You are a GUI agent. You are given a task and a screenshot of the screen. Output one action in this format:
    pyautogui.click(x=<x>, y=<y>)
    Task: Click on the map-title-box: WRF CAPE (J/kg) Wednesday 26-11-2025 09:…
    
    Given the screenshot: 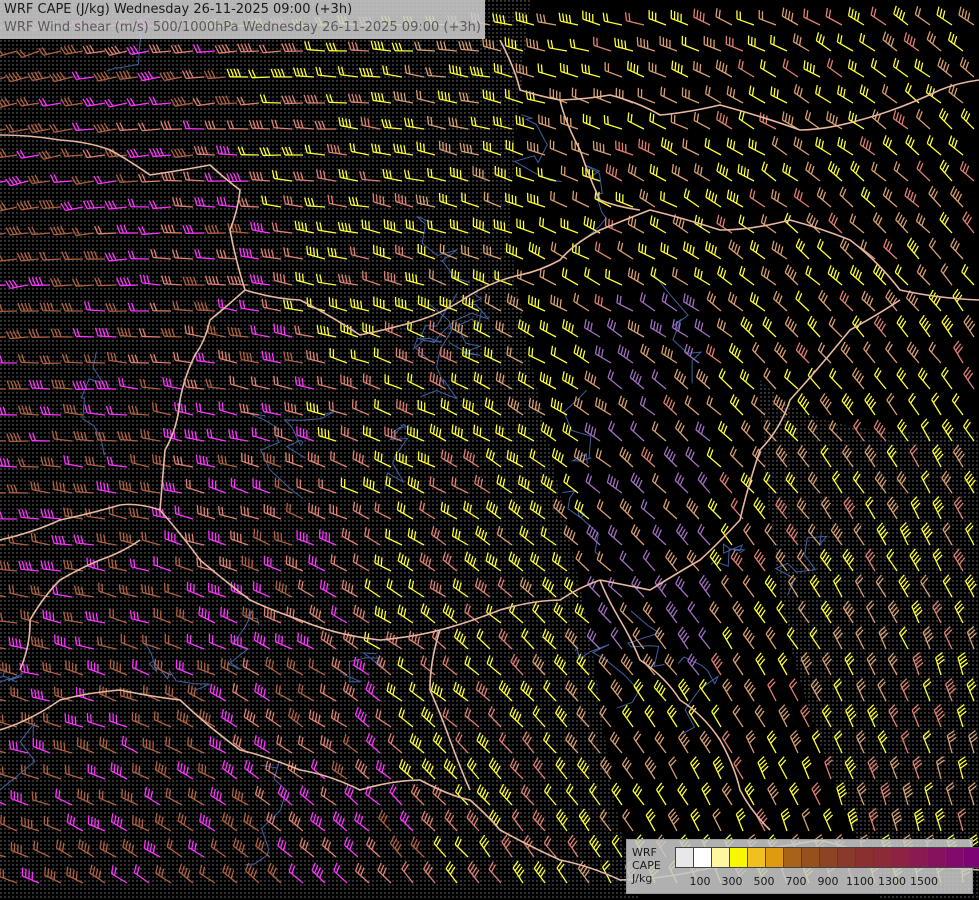 What is the action you would take?
    pyautogui.click(x=242, y=19)
    